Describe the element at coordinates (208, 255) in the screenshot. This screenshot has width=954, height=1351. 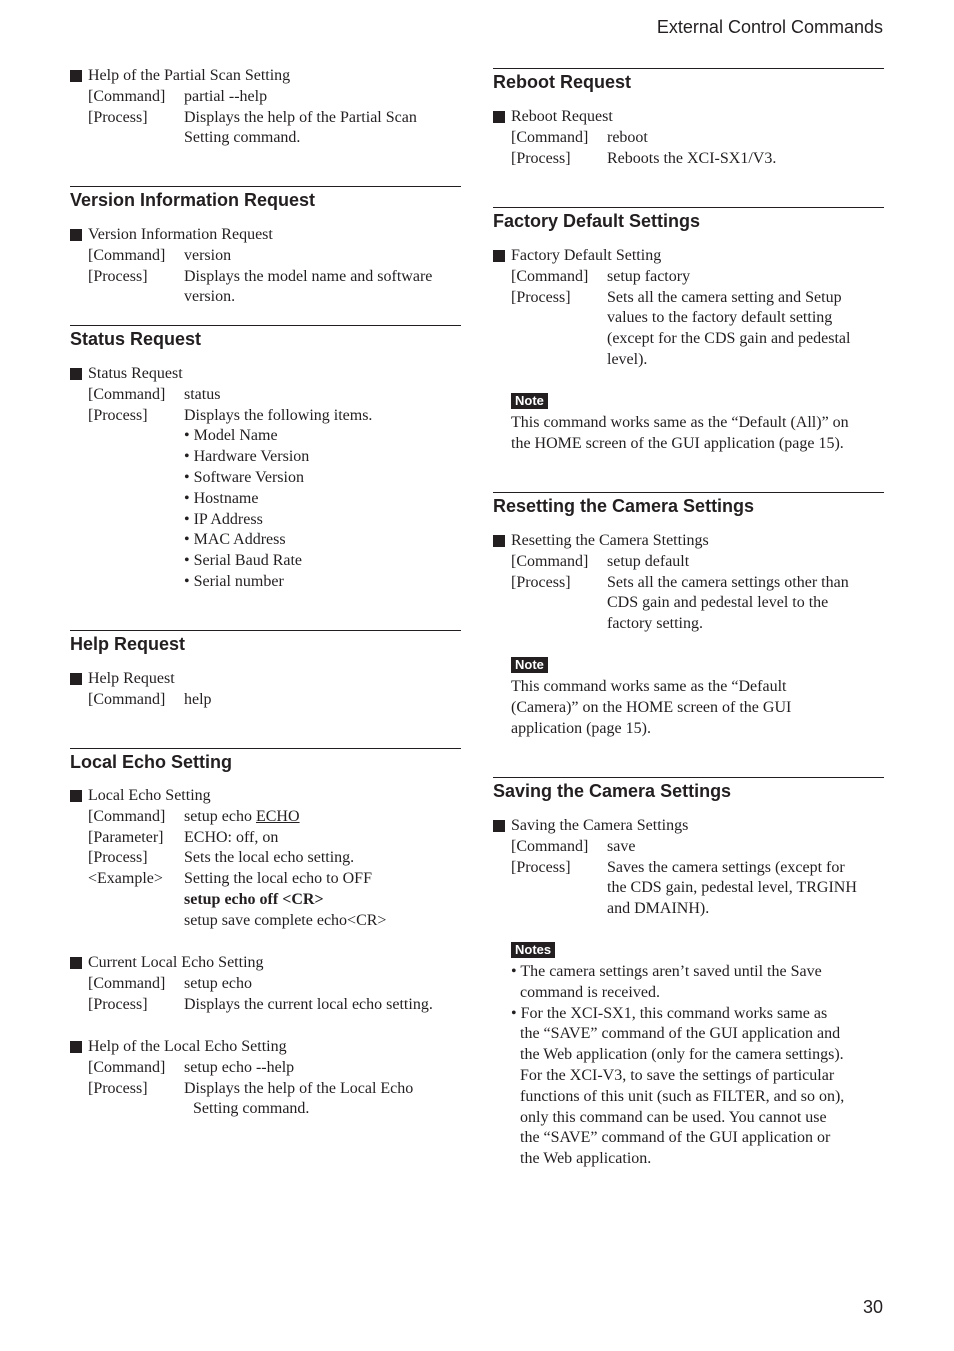
I see `value-line: version` at that location.